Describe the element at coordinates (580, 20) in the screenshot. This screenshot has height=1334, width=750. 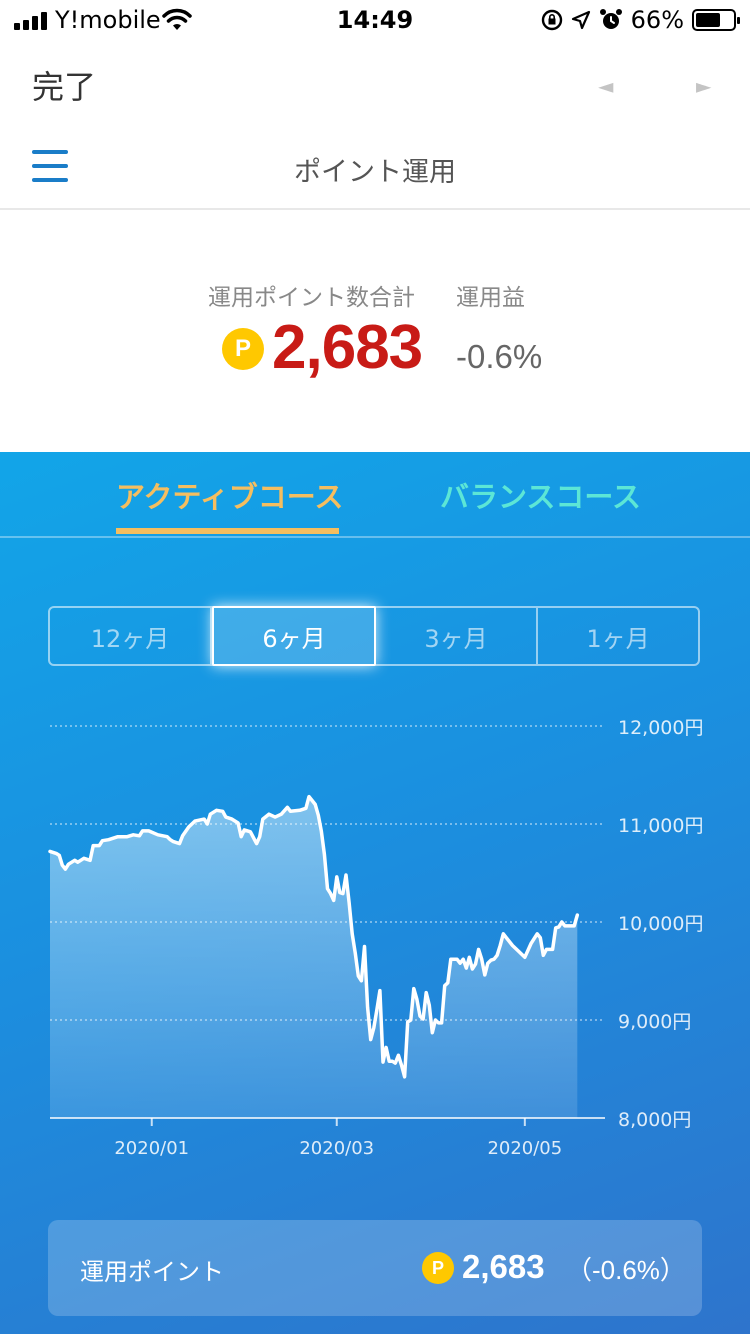
I see `location-arrow-icon` at that location.